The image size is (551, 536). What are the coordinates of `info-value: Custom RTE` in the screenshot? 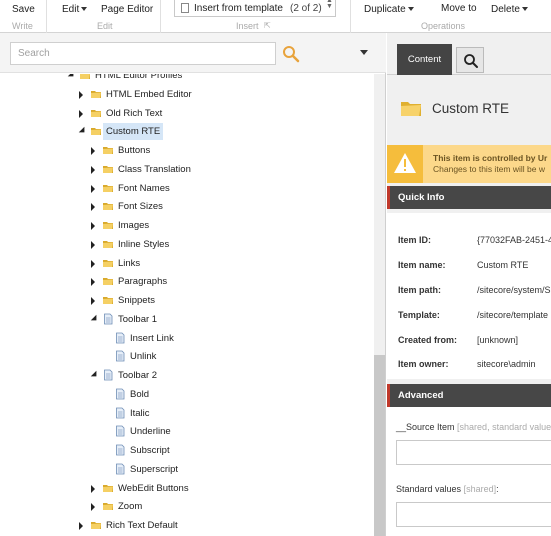 It's located at (503, 265).